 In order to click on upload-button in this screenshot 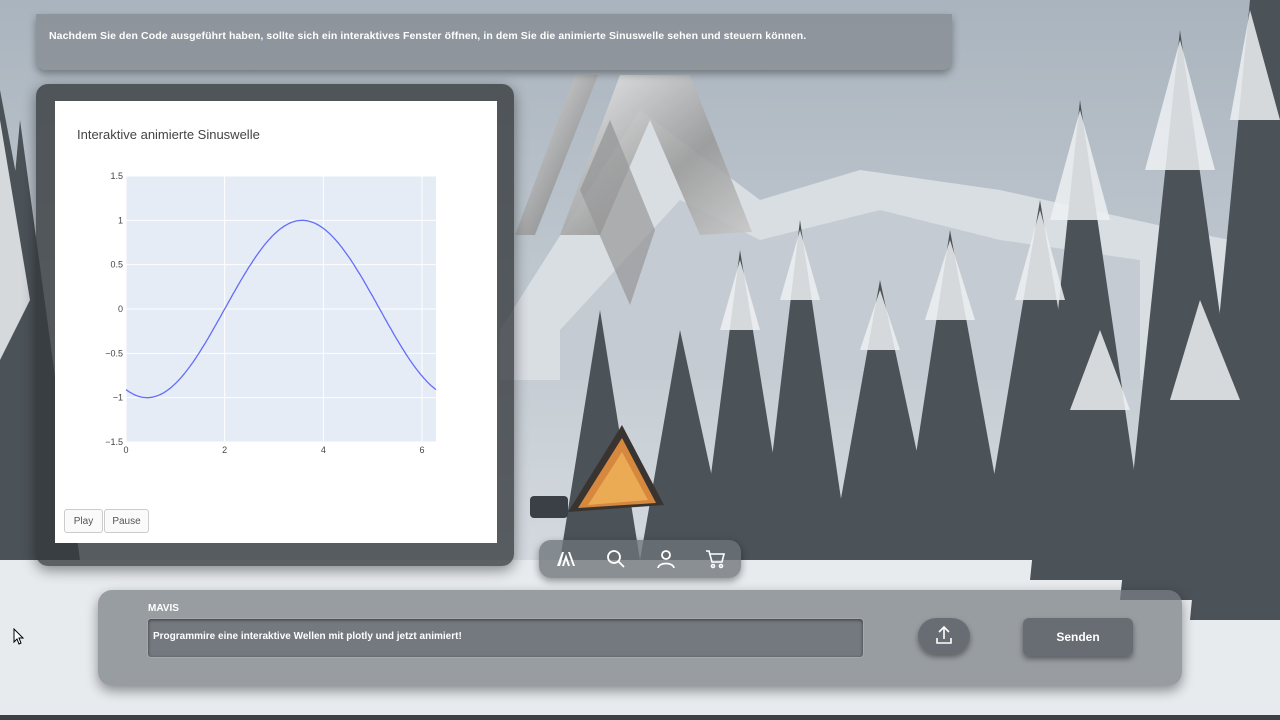, I will do `click(944, 636)`.